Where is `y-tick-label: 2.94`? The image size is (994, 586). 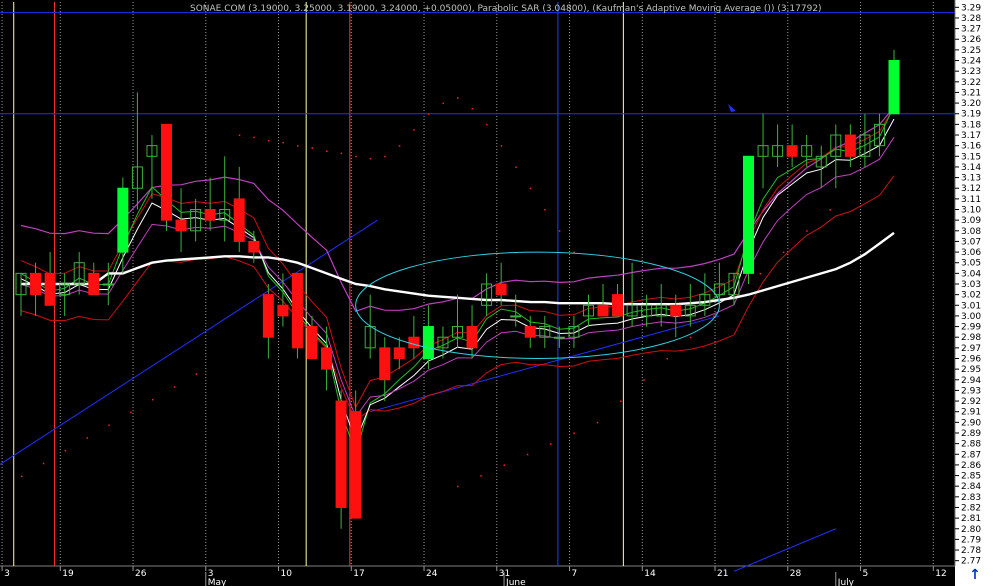 y-tick-label: 2.94 is located at coordinates (971, 381).